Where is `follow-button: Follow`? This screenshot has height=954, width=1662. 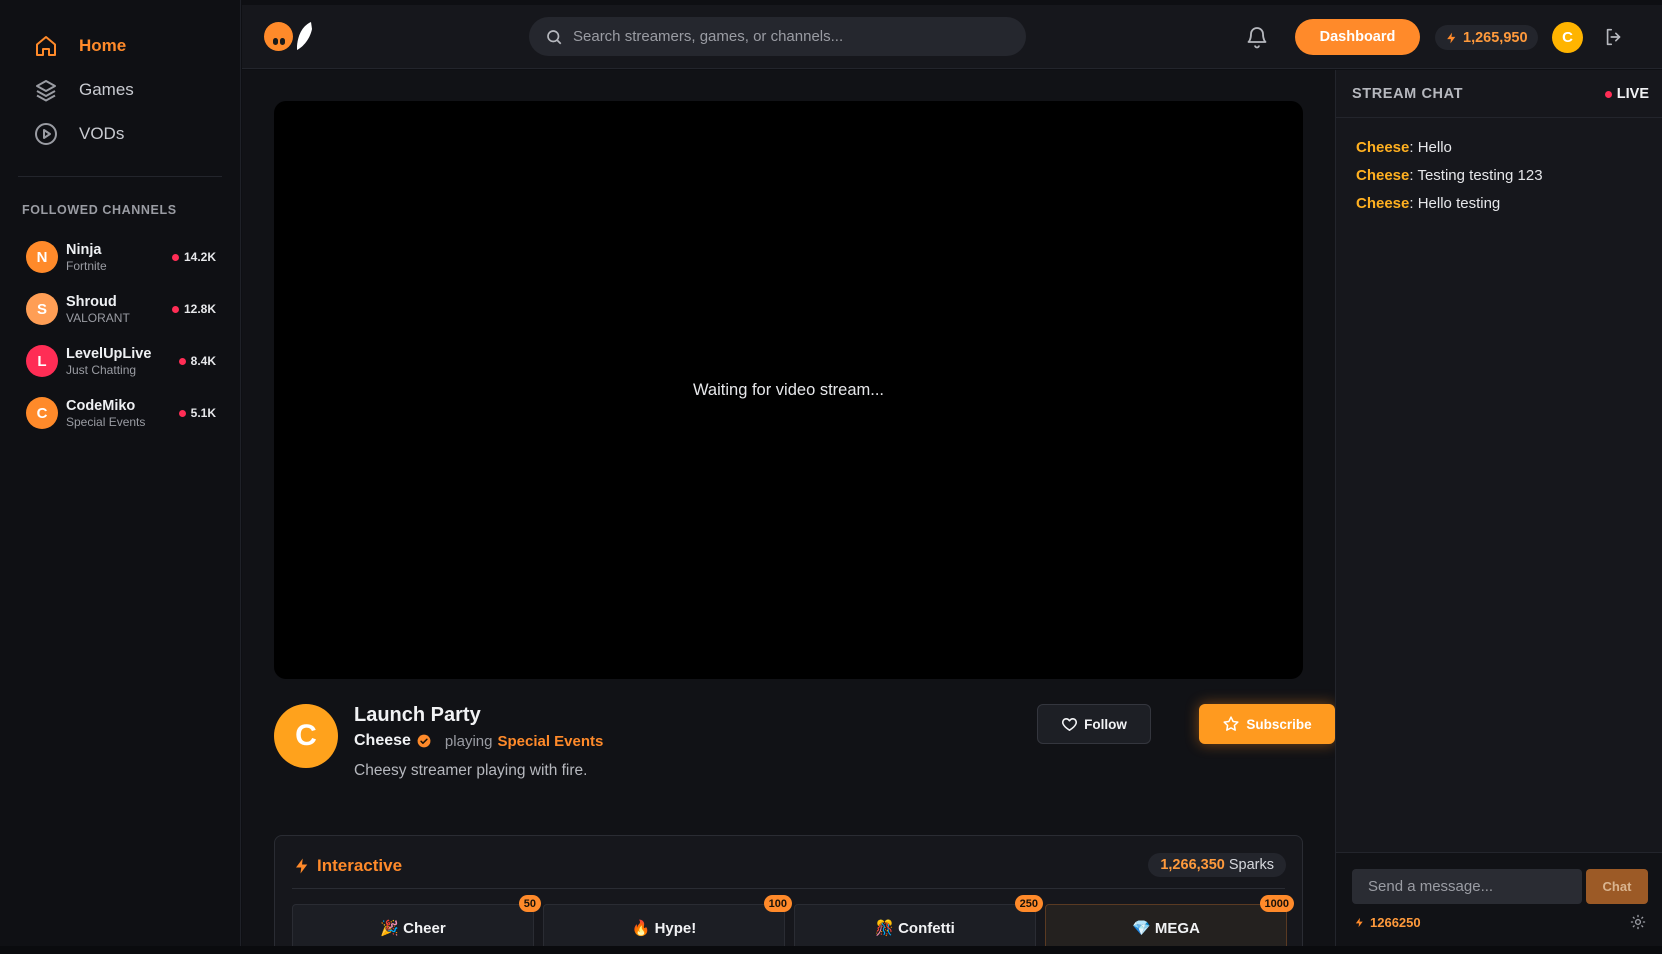
follow-button: Follow is located at coordinates (1094, 724).